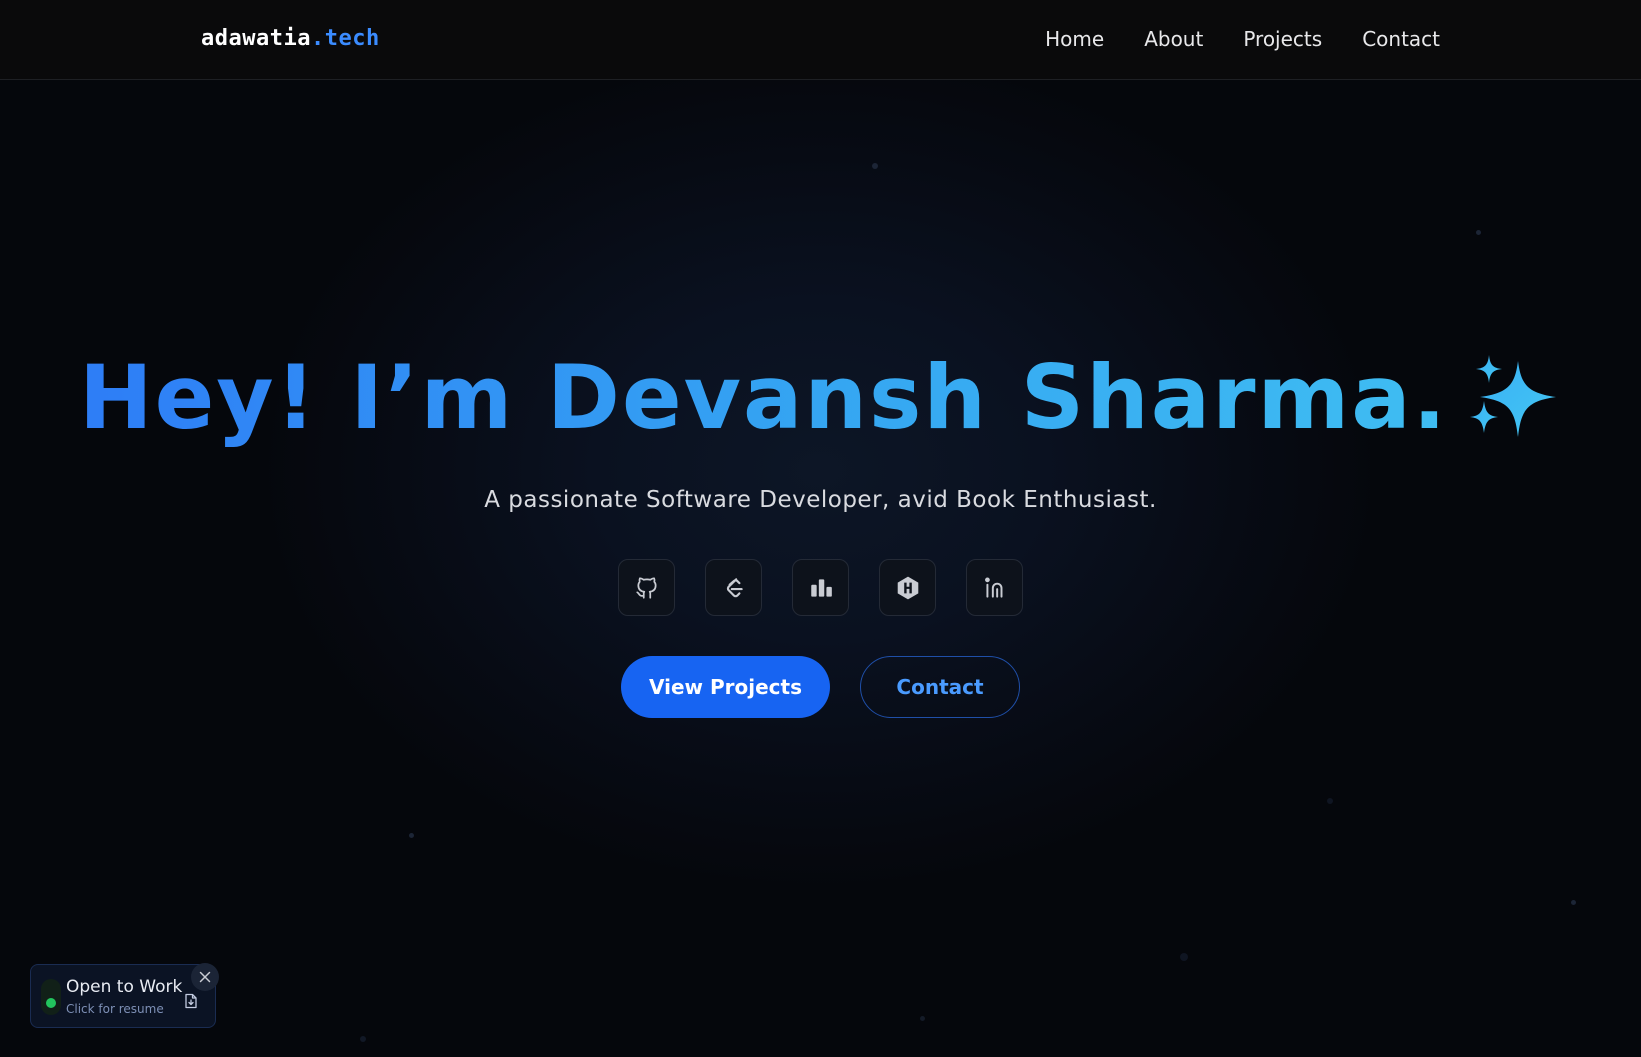  Describe the element at coordinates (345, 38) in the screenshot. I see `logo-domain: .tech` at that location.